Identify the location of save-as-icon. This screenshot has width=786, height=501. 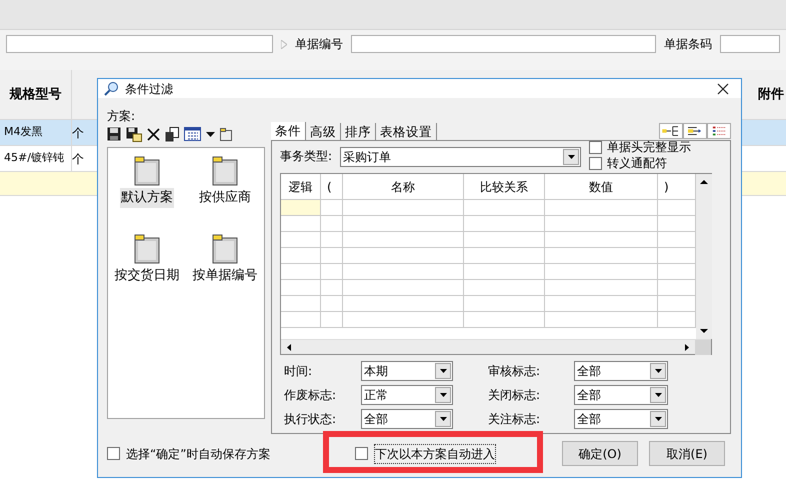
(134, 134).